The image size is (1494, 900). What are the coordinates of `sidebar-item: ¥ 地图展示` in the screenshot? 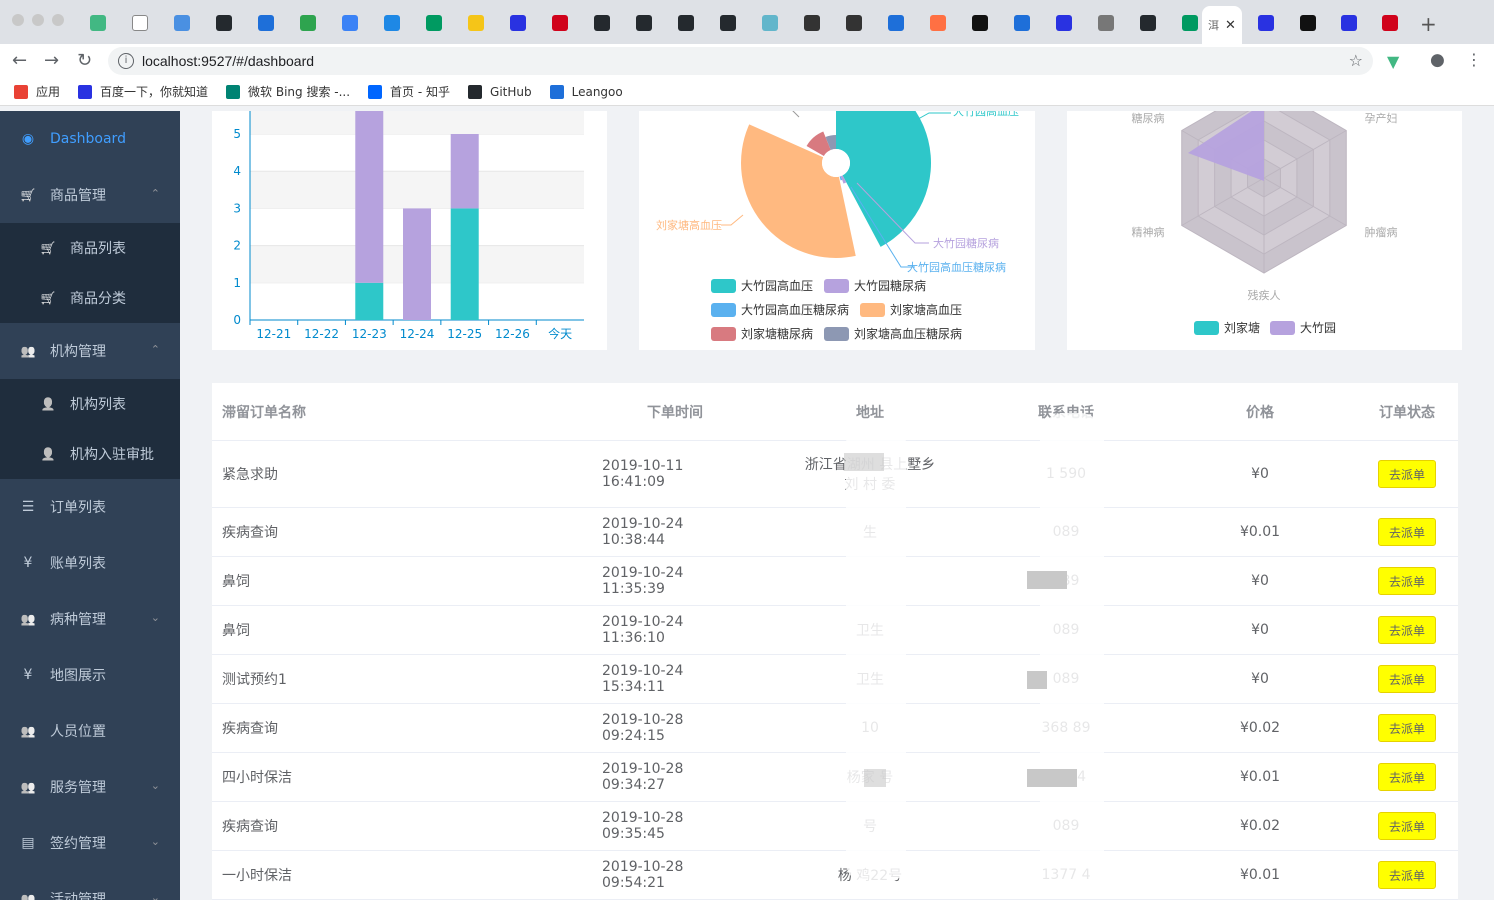 It's located at (90, 675).